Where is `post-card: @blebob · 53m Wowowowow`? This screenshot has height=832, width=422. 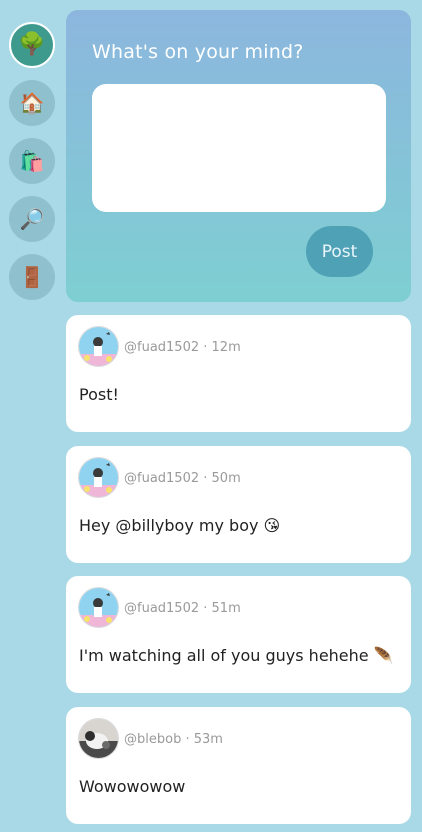 post-card: @blebob · 53m Wowowowow is located at coordinates (238, 765).